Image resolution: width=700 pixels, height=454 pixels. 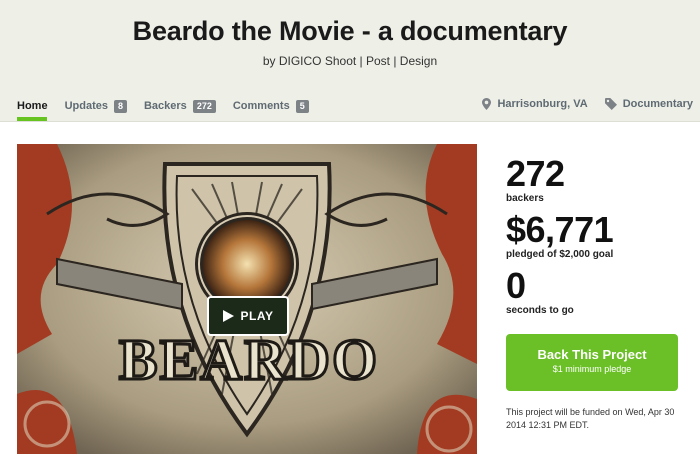 I want to click on location-pin-icon, so click(x=487, y=104).